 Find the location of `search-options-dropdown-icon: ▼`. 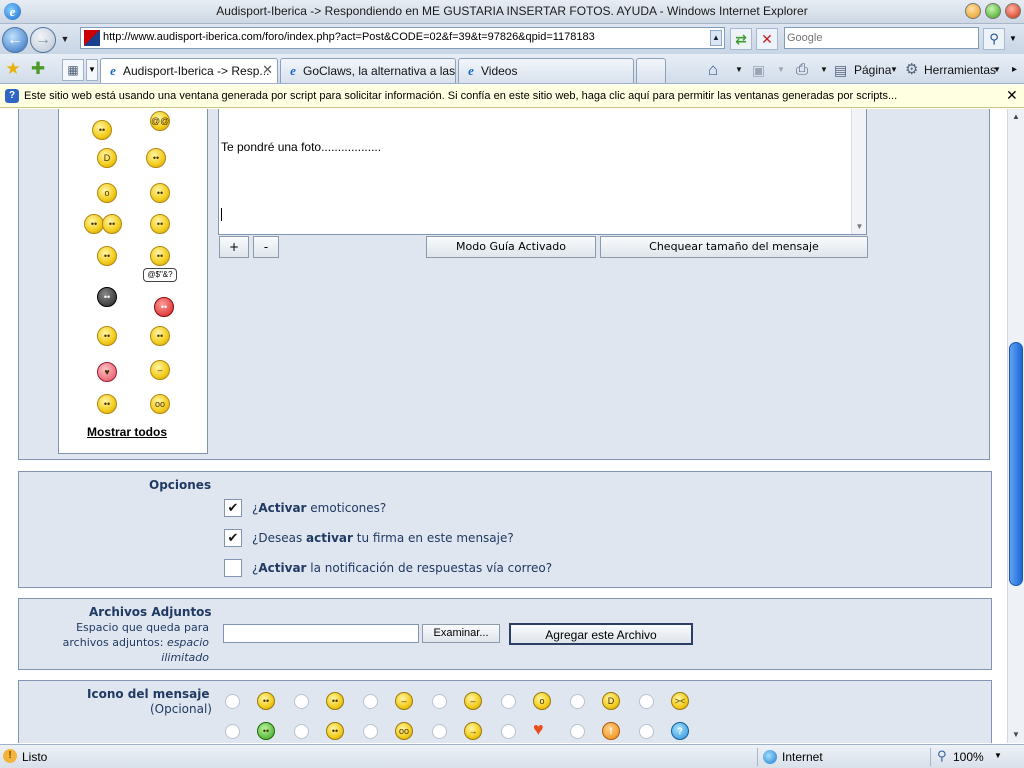

search-options-dropdown-icon: ▼ is located at coordinates (1013, 39).